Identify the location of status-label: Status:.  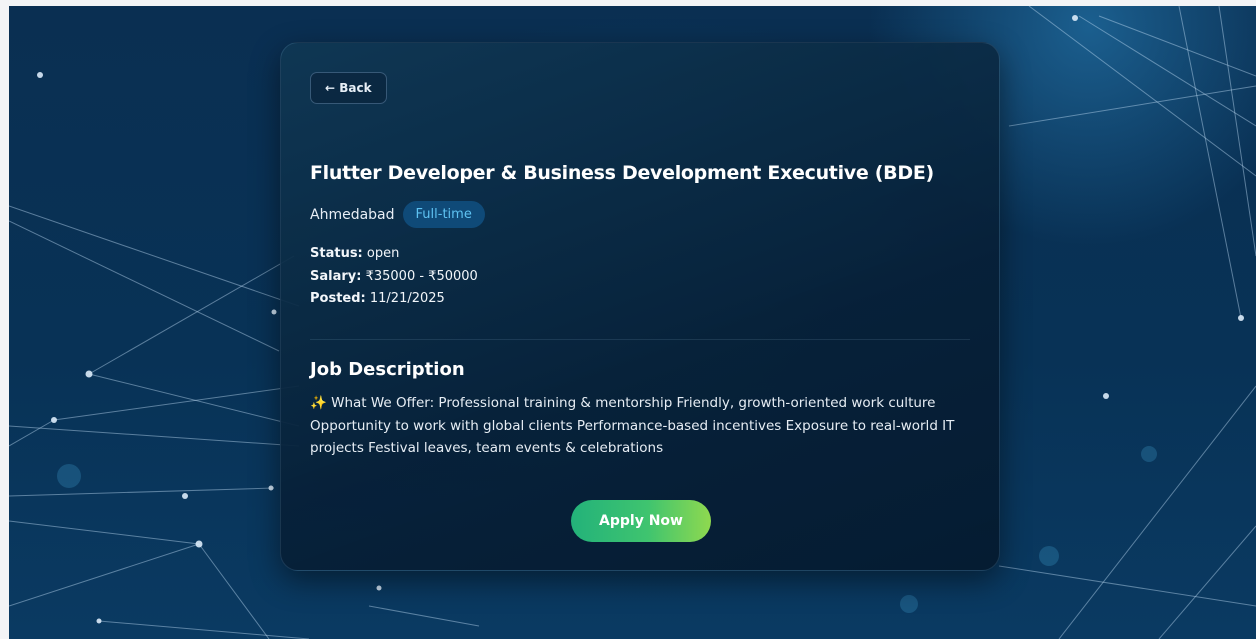
(336, 253).